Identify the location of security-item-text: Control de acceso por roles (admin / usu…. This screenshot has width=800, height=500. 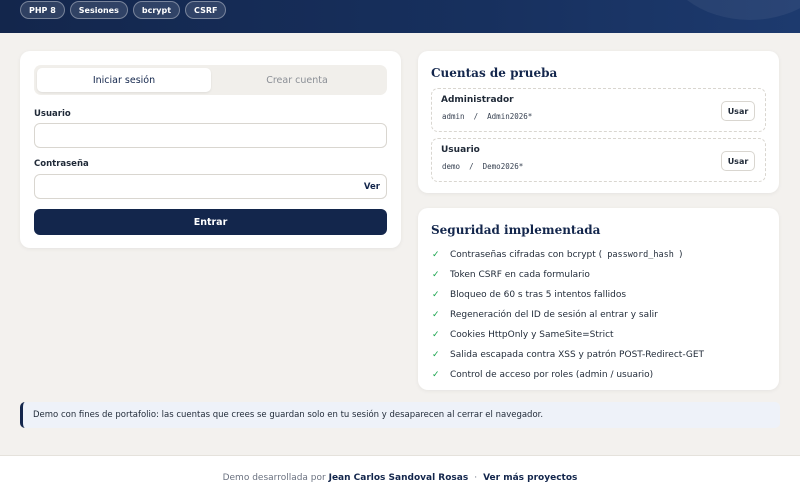
(552, 375).